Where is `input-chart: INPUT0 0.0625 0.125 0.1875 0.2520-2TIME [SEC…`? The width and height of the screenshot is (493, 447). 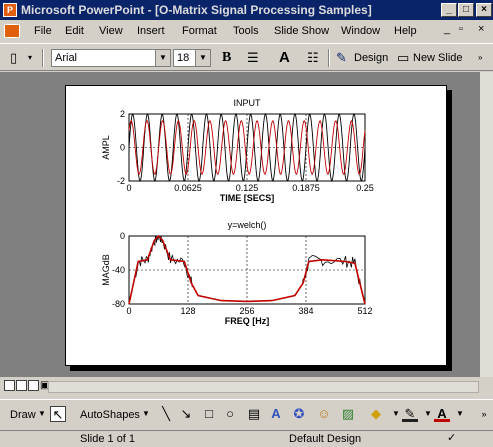 input-chart: INPUT0 0.0625 0.125 0.1875 0.2520-2TIME [SEC… is located at coordinates (237, 150).